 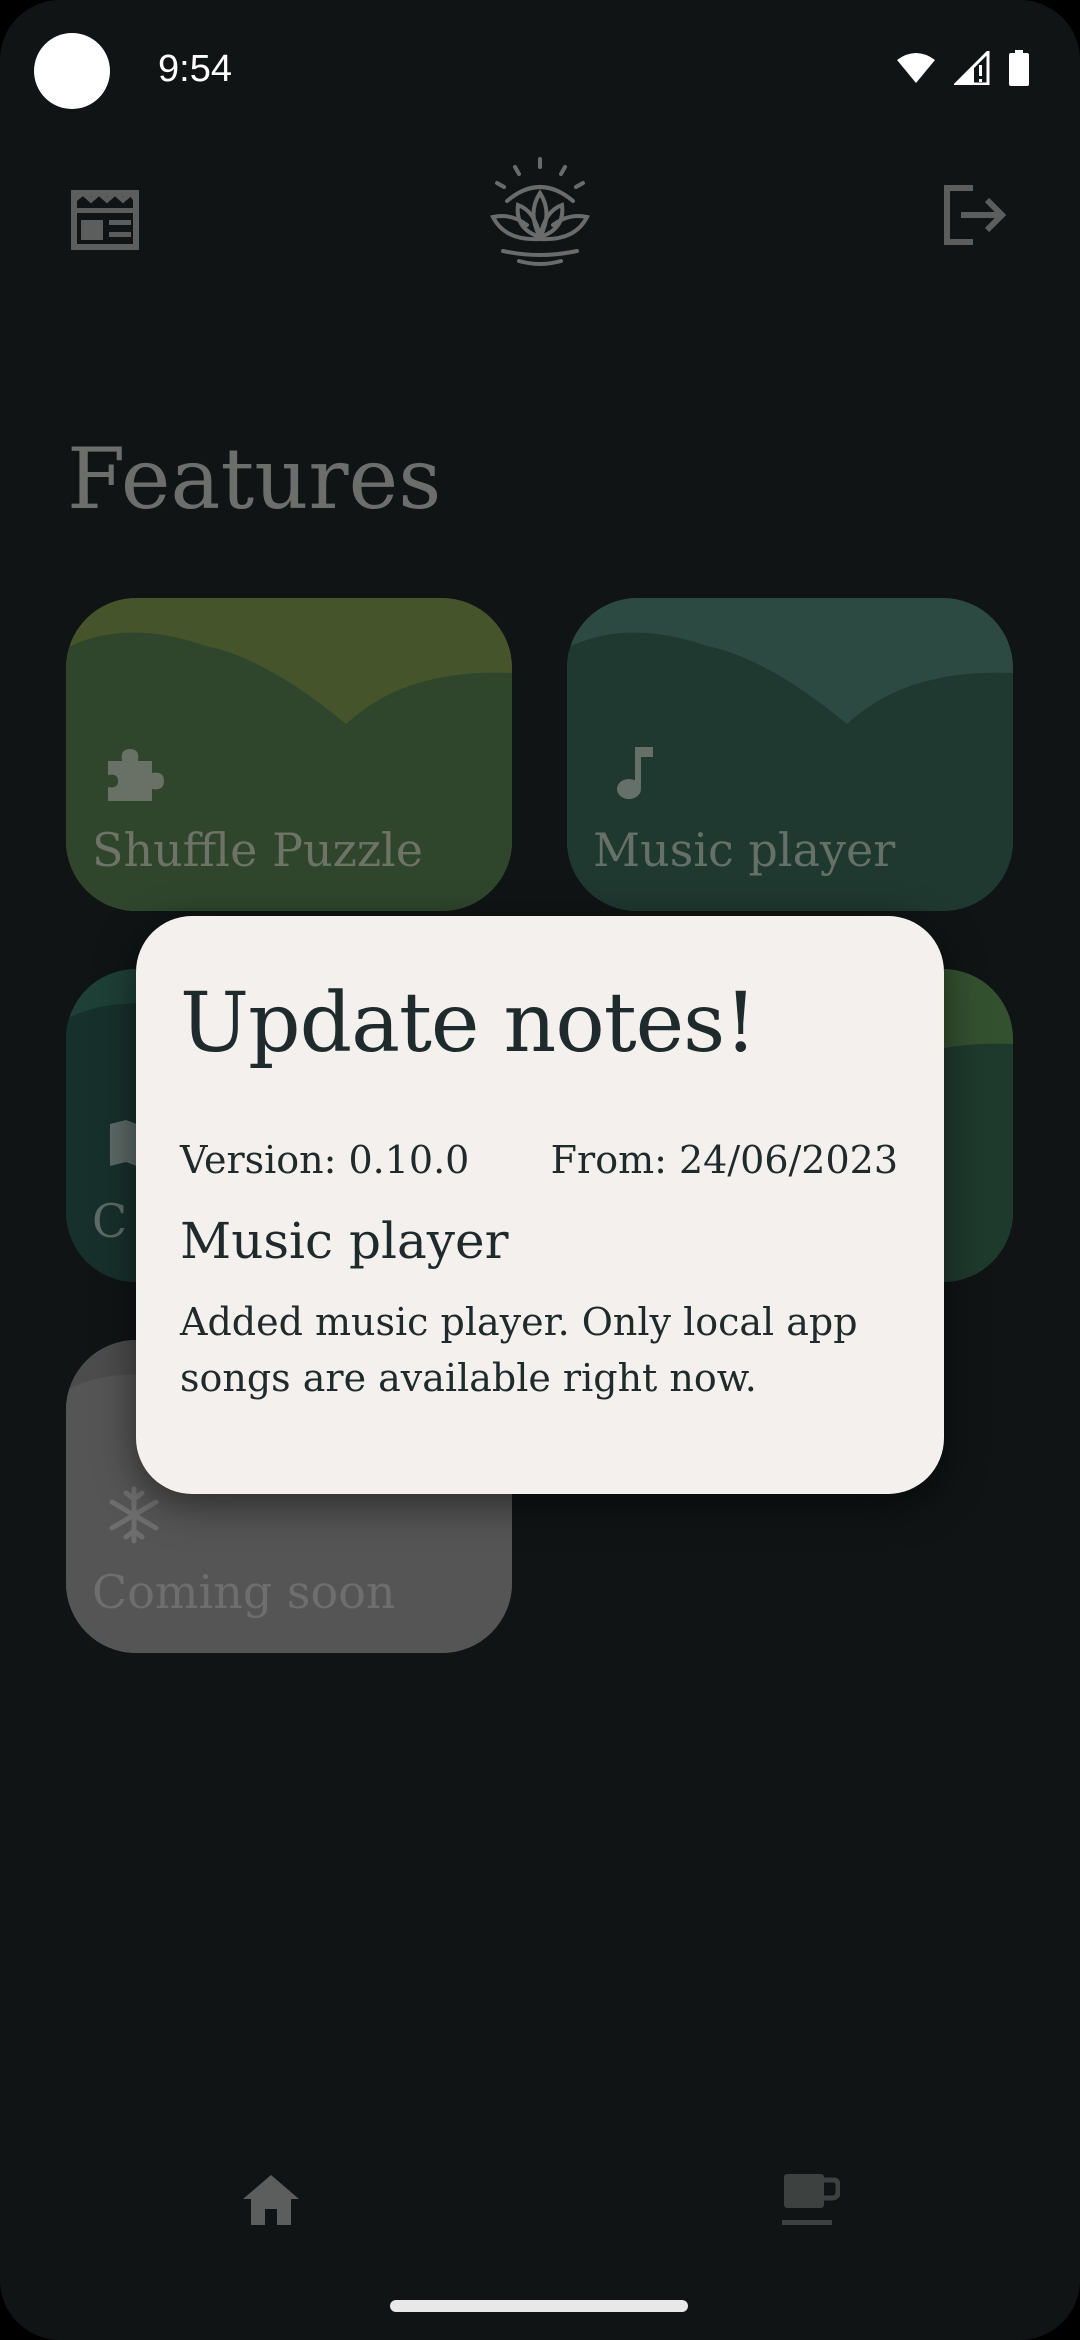 I want to click on newspaper-icon, so click(x=105, y=220).